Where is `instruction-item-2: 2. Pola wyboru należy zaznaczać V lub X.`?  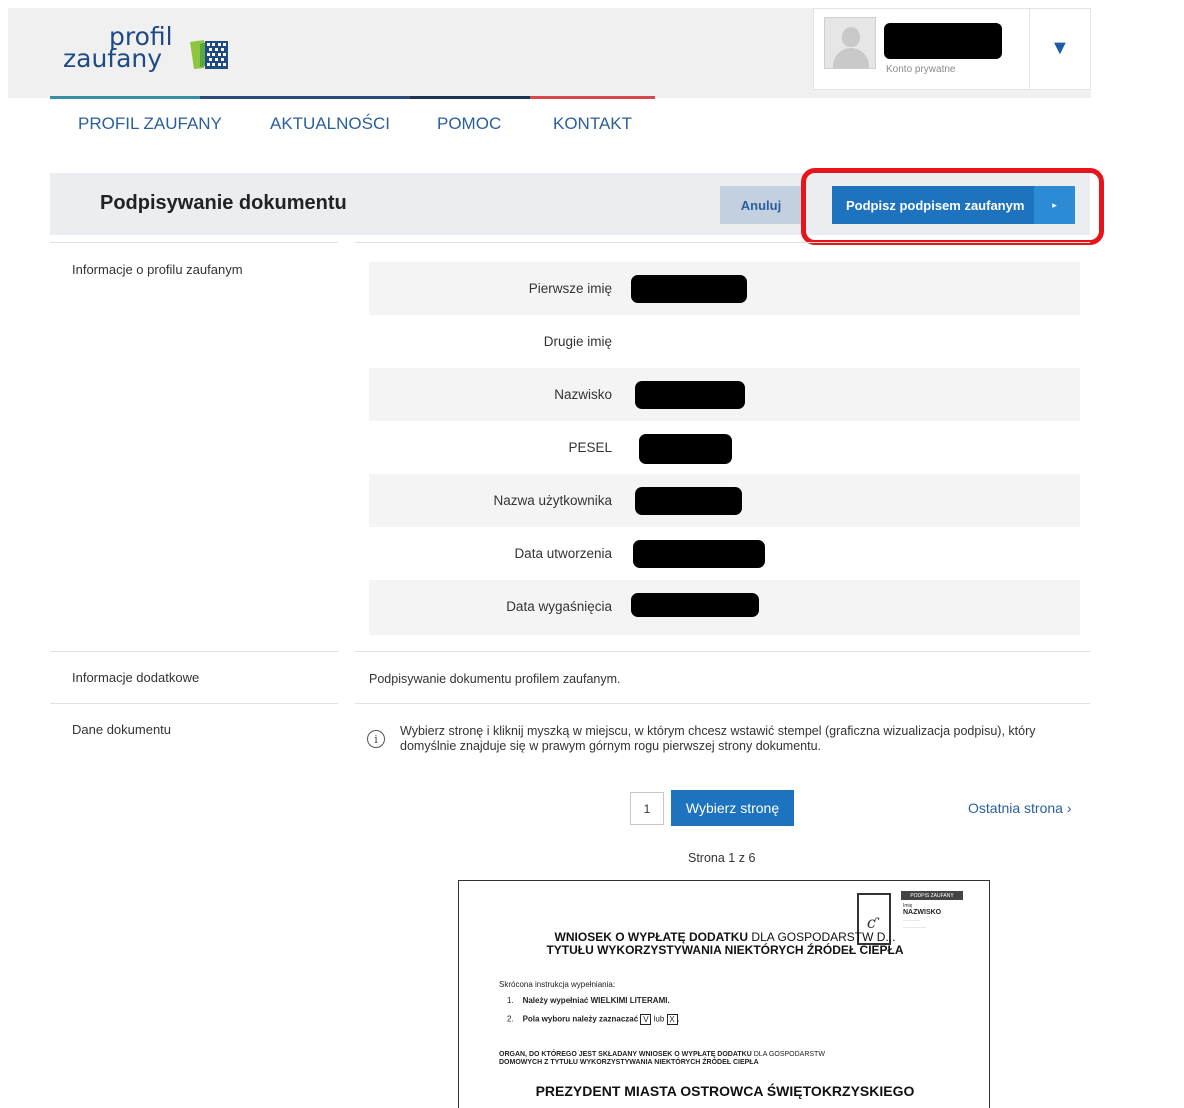
instruction-item-2: 2. Pola wyboru należy zaznaczać V lub X. is located at coordinates (593, 1019).